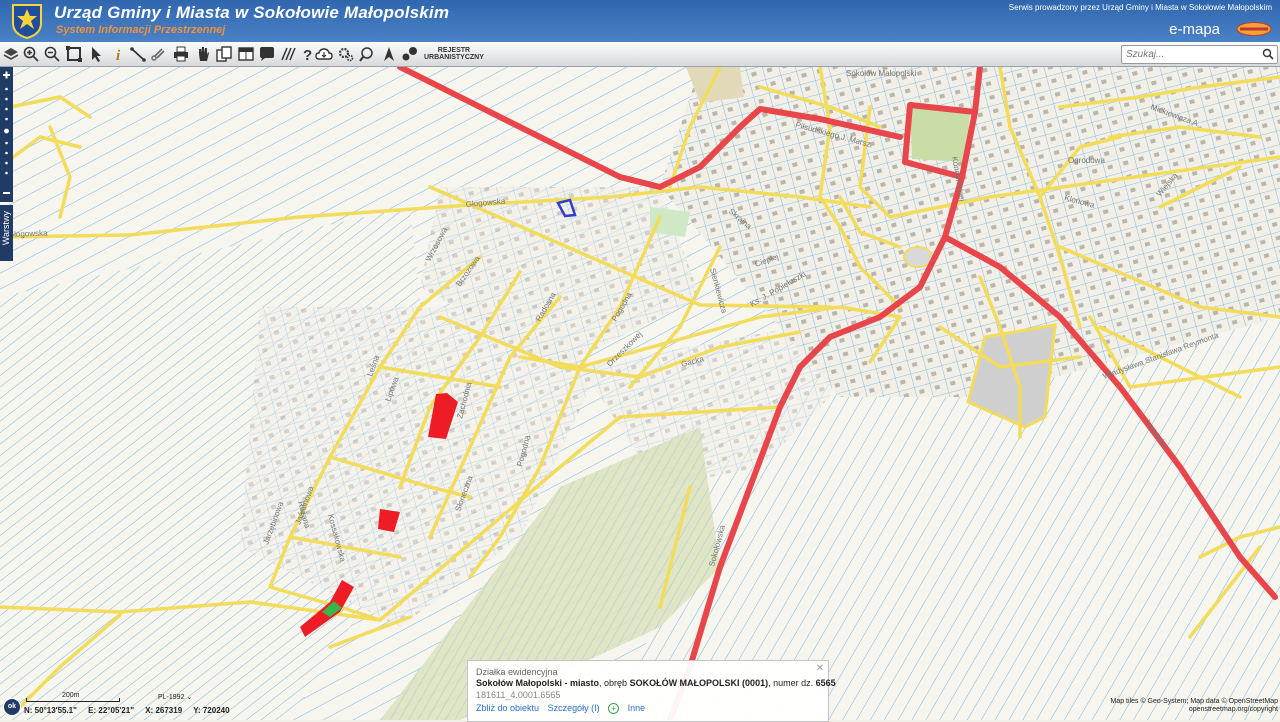 Image resolution: width=1280 pixels, height=722 pixels. What do you see at coordinates (820, 669) in the screenshot?
I see `close-icon: ✕` at bounding box center [820, 669].